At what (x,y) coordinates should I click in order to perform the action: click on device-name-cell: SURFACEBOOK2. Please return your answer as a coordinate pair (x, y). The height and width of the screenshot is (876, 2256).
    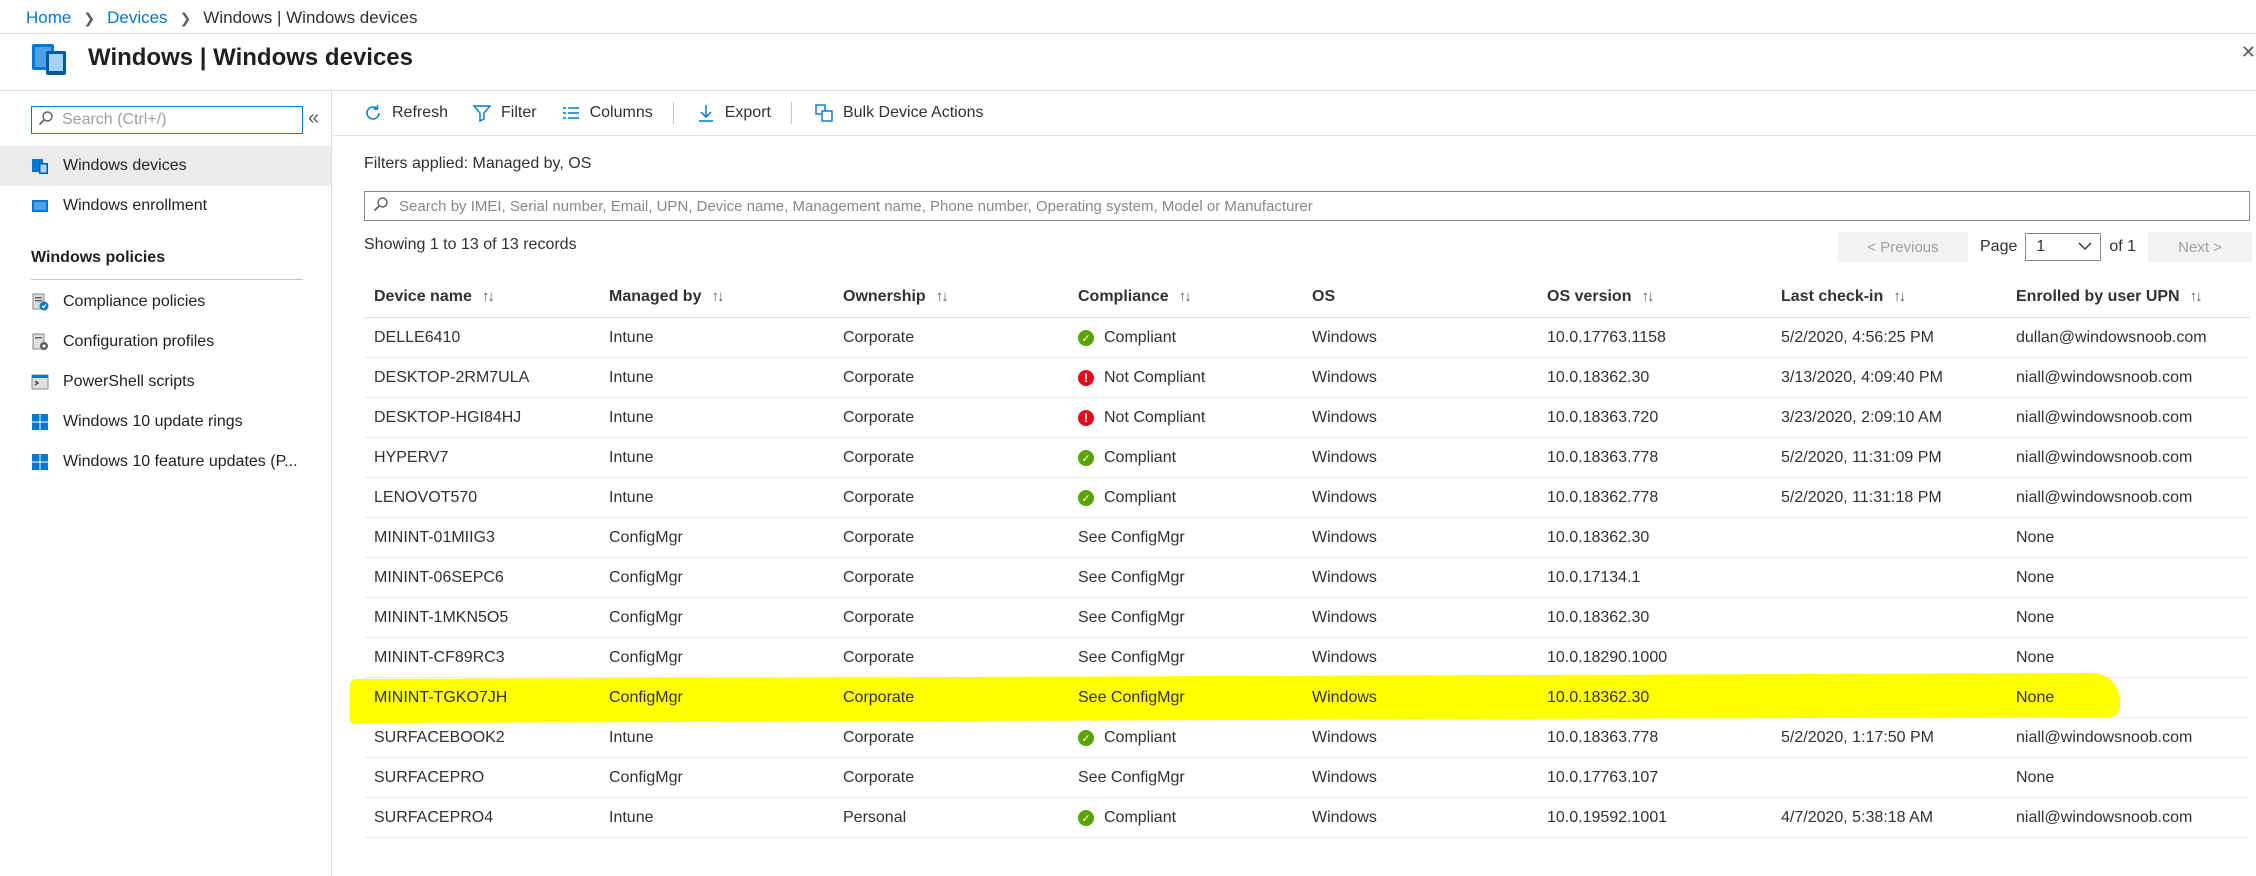
    Looking at the image, I should click on (439, 738).